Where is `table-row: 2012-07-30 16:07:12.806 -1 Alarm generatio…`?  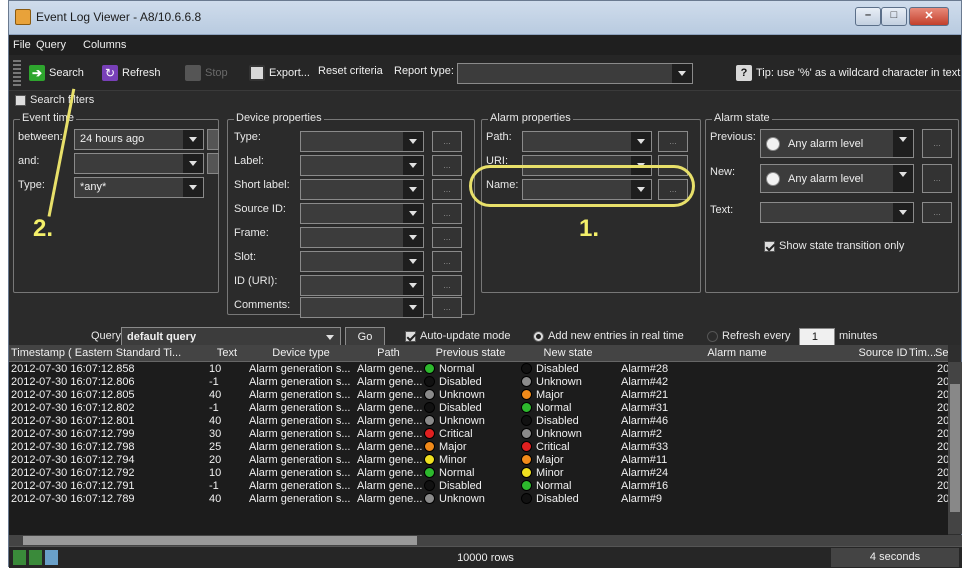 table-row: 2012-07-30 16:07:12.806 -1 Alarm generatio… is located at coordinates (478, 382).